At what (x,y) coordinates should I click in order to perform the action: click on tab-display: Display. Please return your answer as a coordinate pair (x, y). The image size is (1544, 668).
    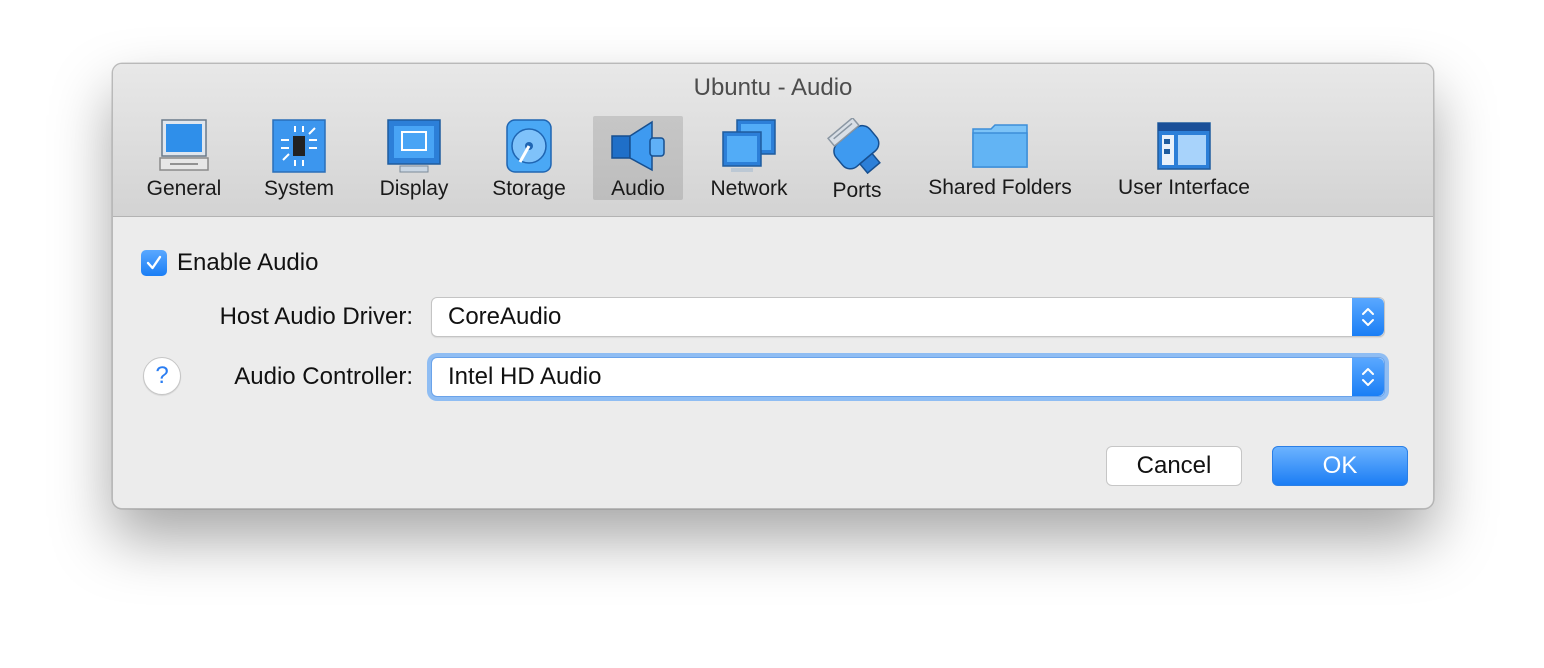
    Looking at the image, I should click on (414, 158).